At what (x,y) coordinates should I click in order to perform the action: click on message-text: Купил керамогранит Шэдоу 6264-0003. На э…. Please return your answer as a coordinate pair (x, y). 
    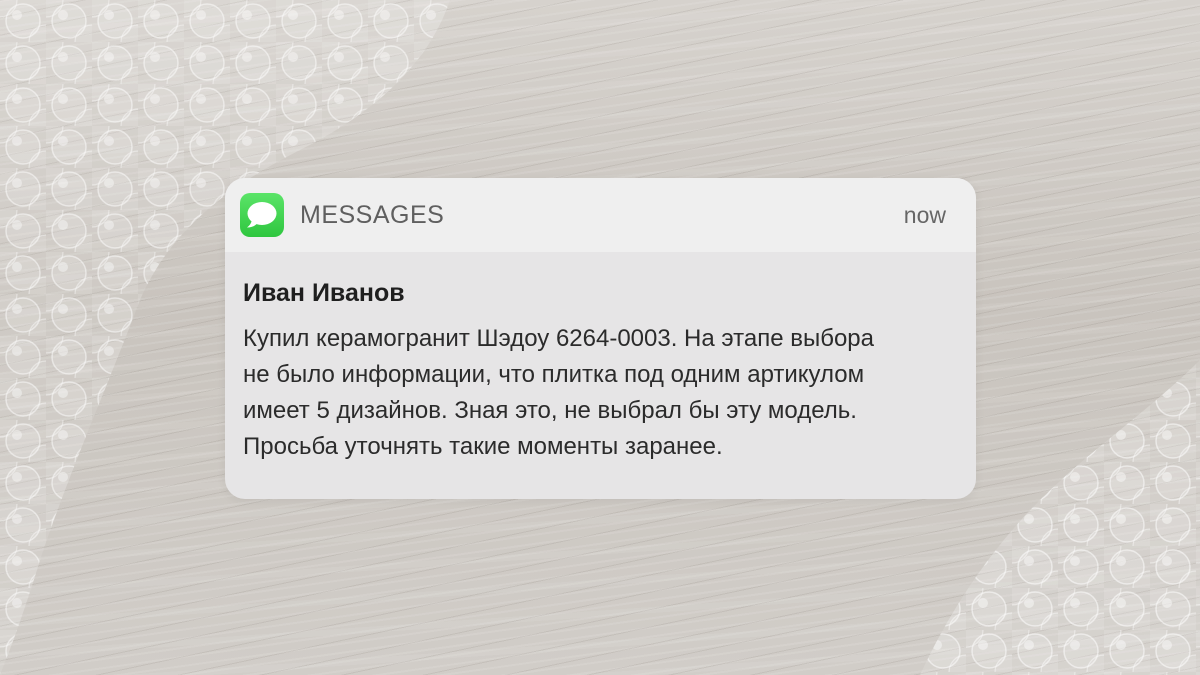
    Looking at the image, I should click on (600, 393).